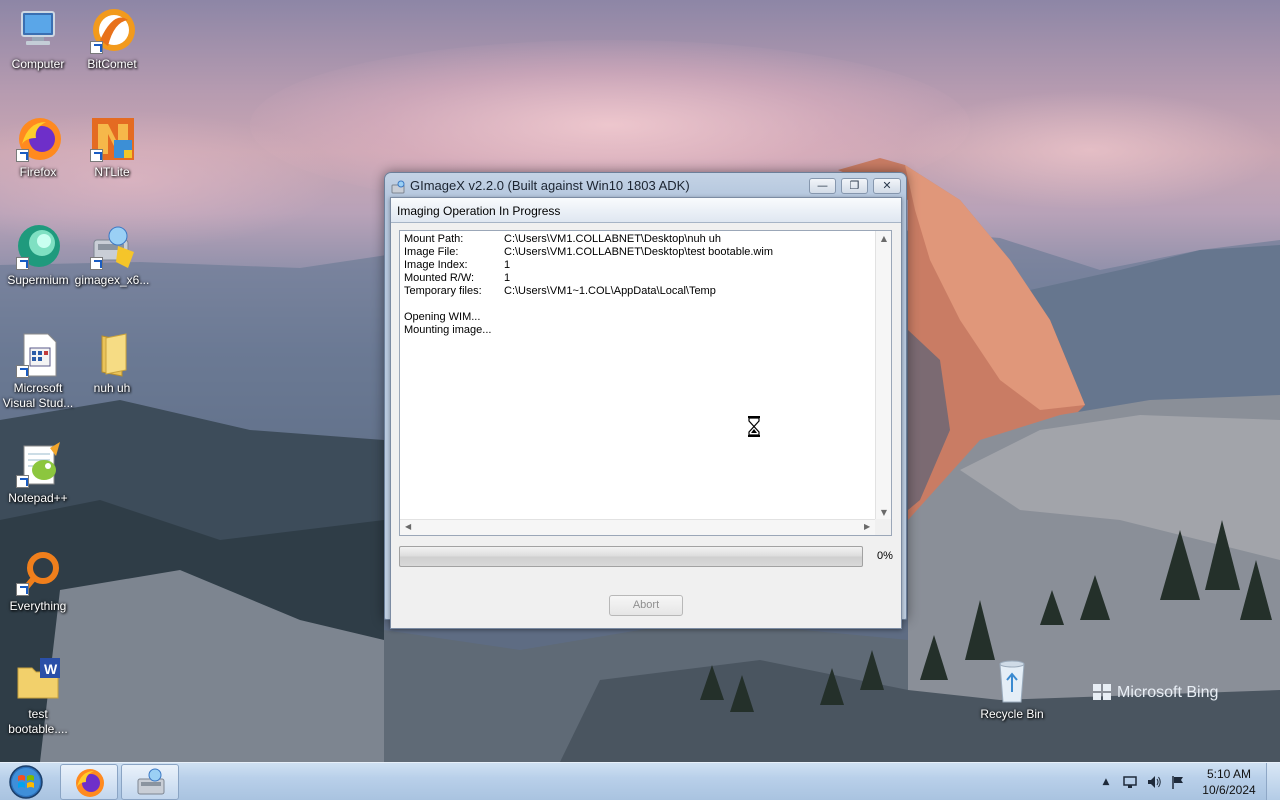 The height and width of the screenshot is (800, 1280). I want to click on maximize-button: ❐, so click(854, 186).